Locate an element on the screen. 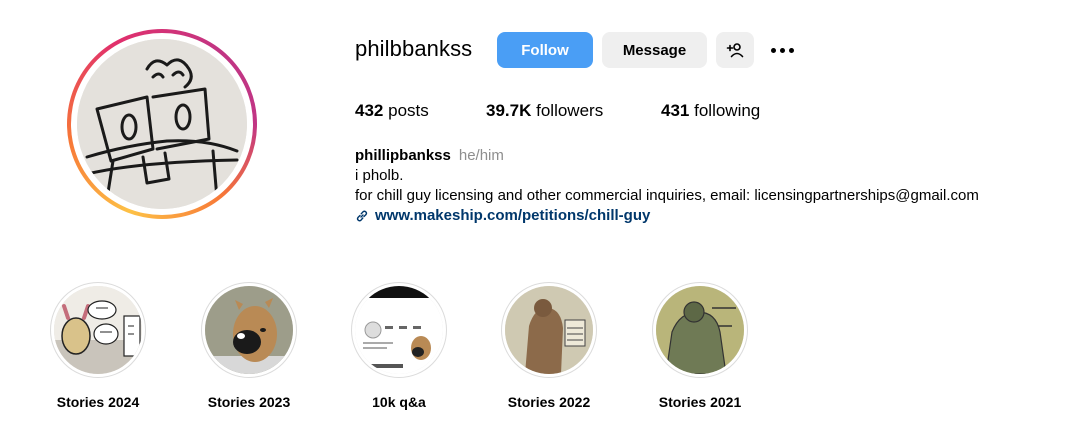 The height and width of the screenshot is (428, 1080). avatar-image is located at coordinates (162, 124).